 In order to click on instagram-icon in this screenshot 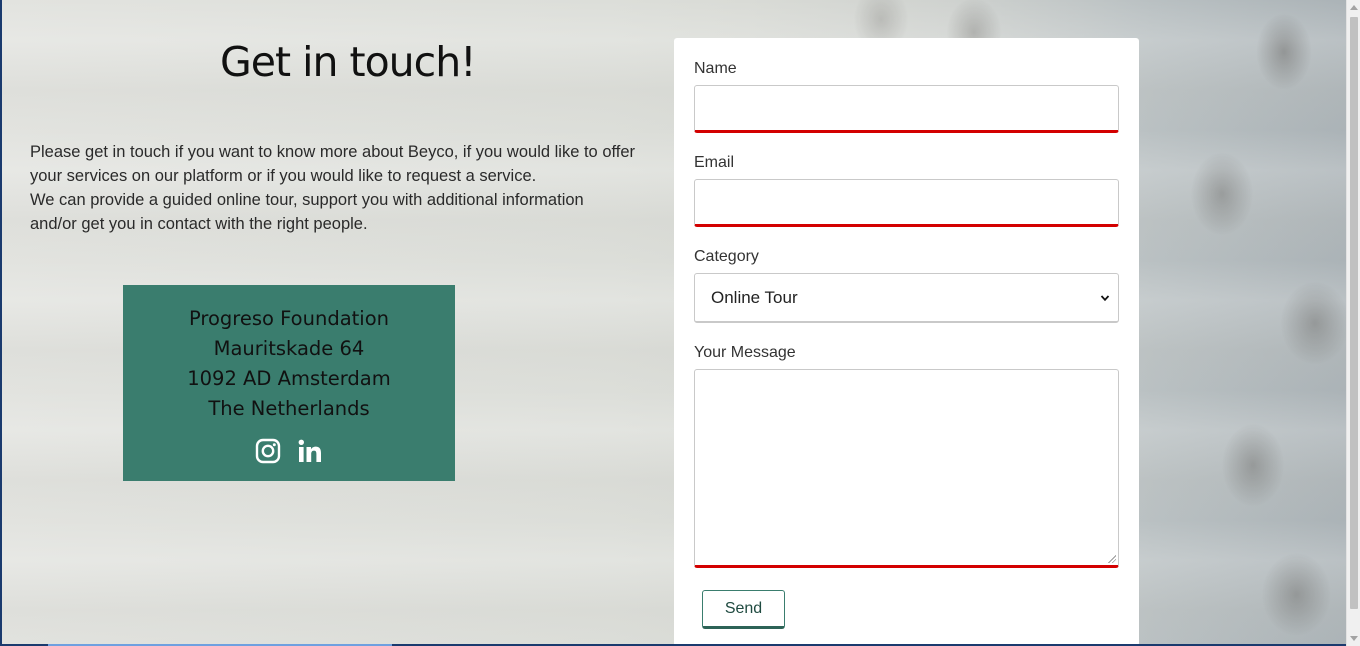, I will do `click(268, 451)`.